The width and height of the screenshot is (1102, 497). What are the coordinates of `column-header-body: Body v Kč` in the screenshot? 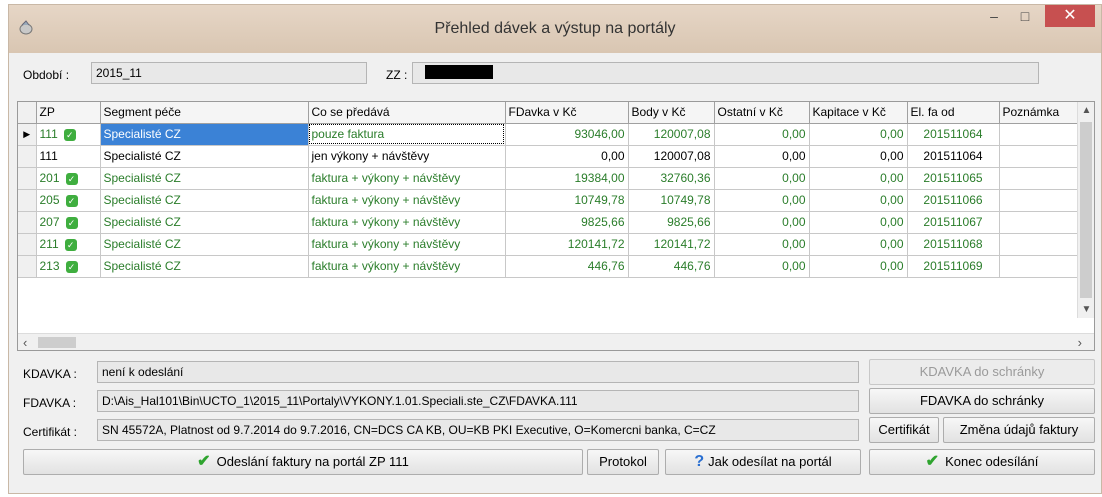 It's located at (671, 113).